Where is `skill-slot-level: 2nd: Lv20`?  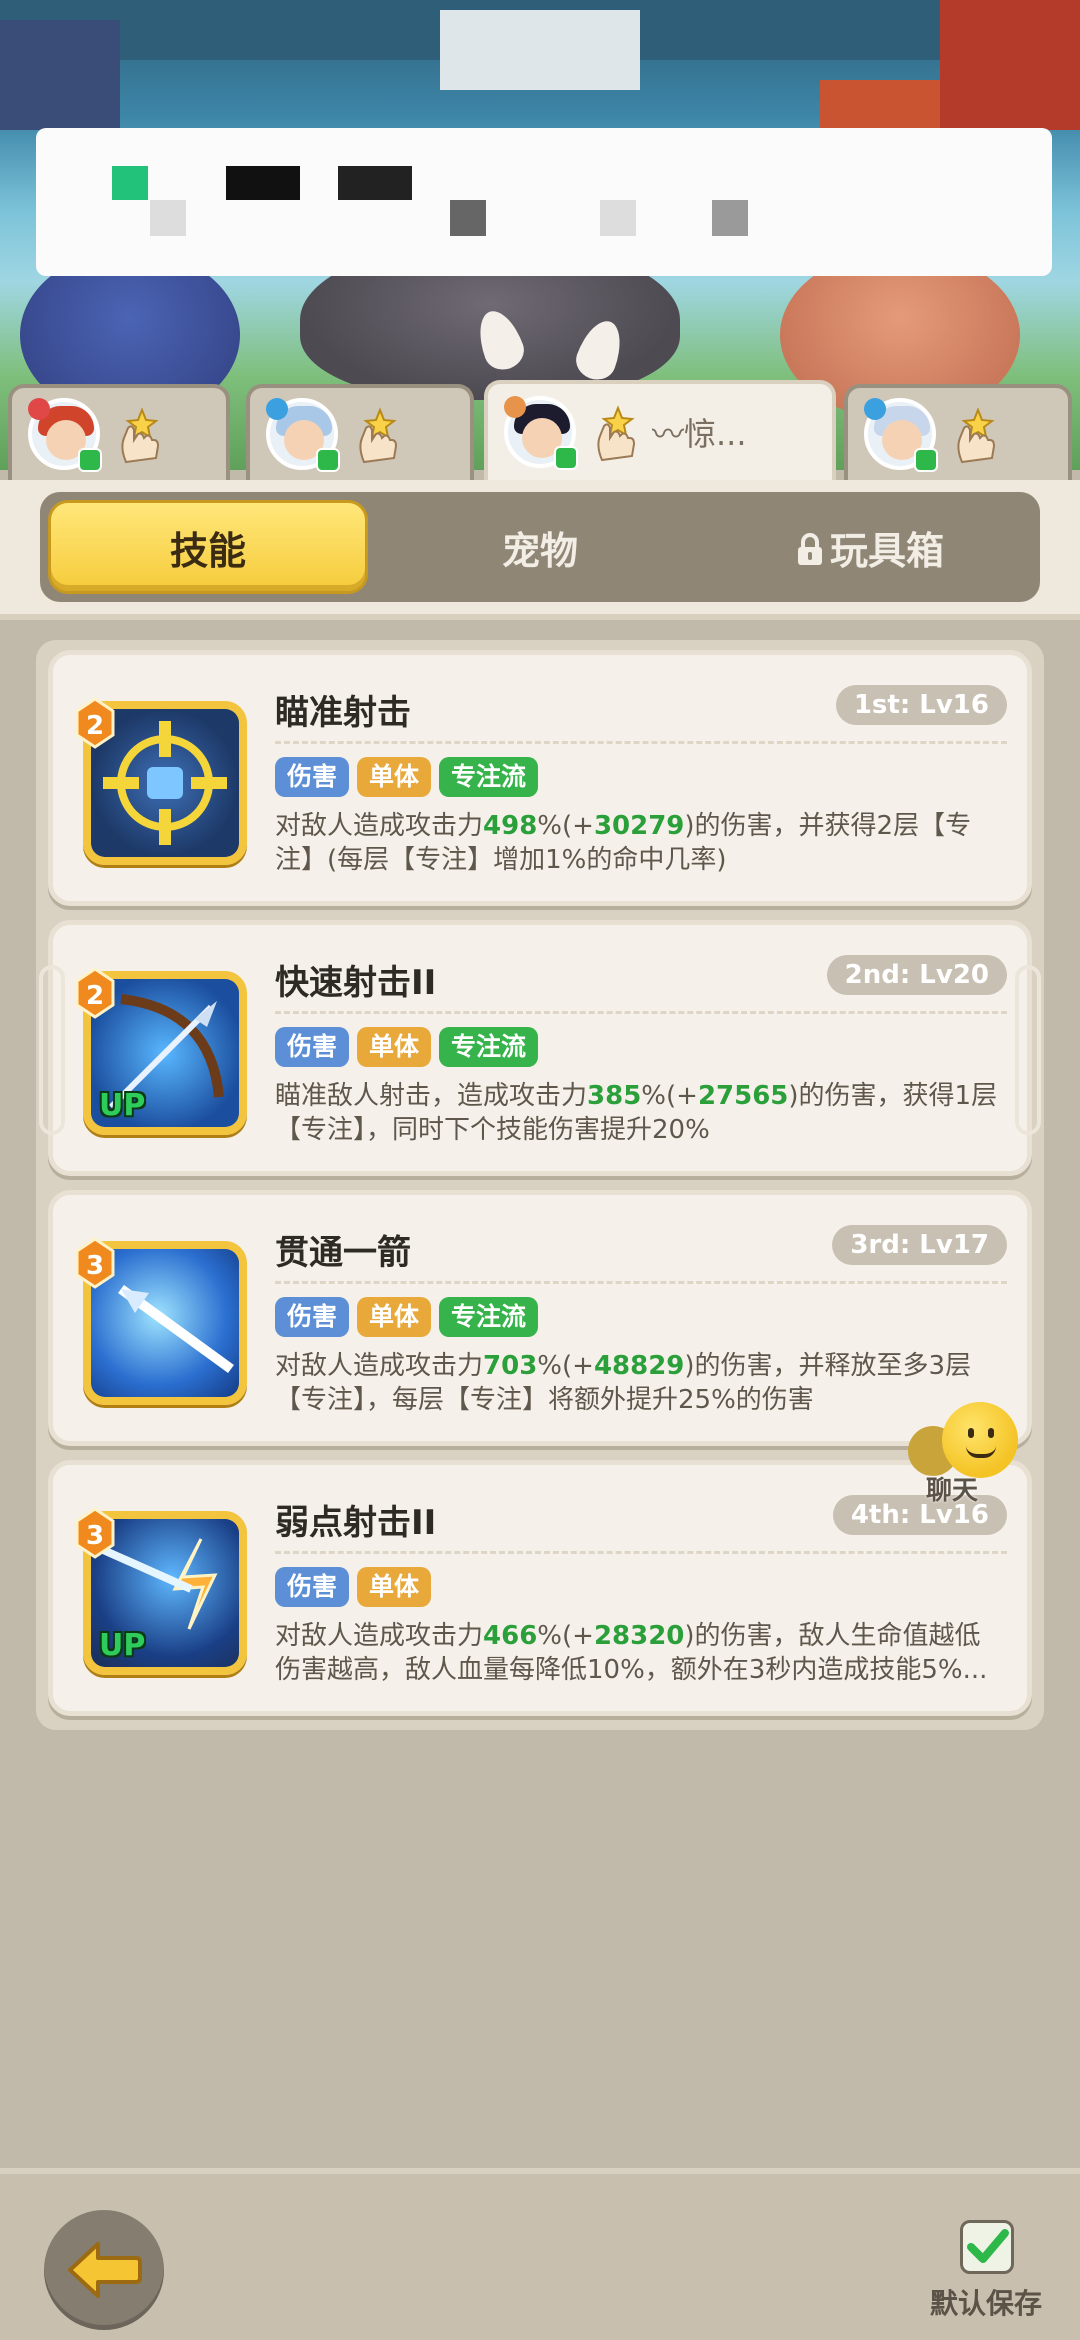
skill-slot-level: 2nd: Lv20 is located at coordinates (916, 975).